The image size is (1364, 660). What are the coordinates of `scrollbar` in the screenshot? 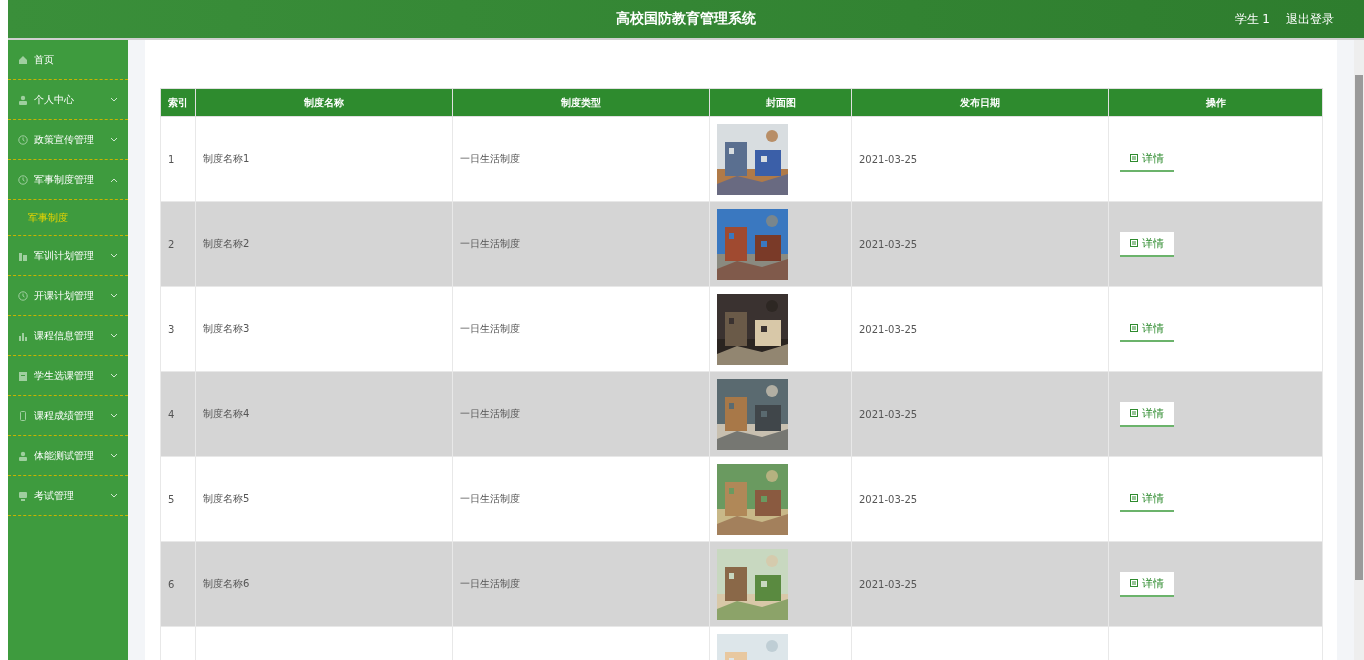 It's located at (1359, 350).